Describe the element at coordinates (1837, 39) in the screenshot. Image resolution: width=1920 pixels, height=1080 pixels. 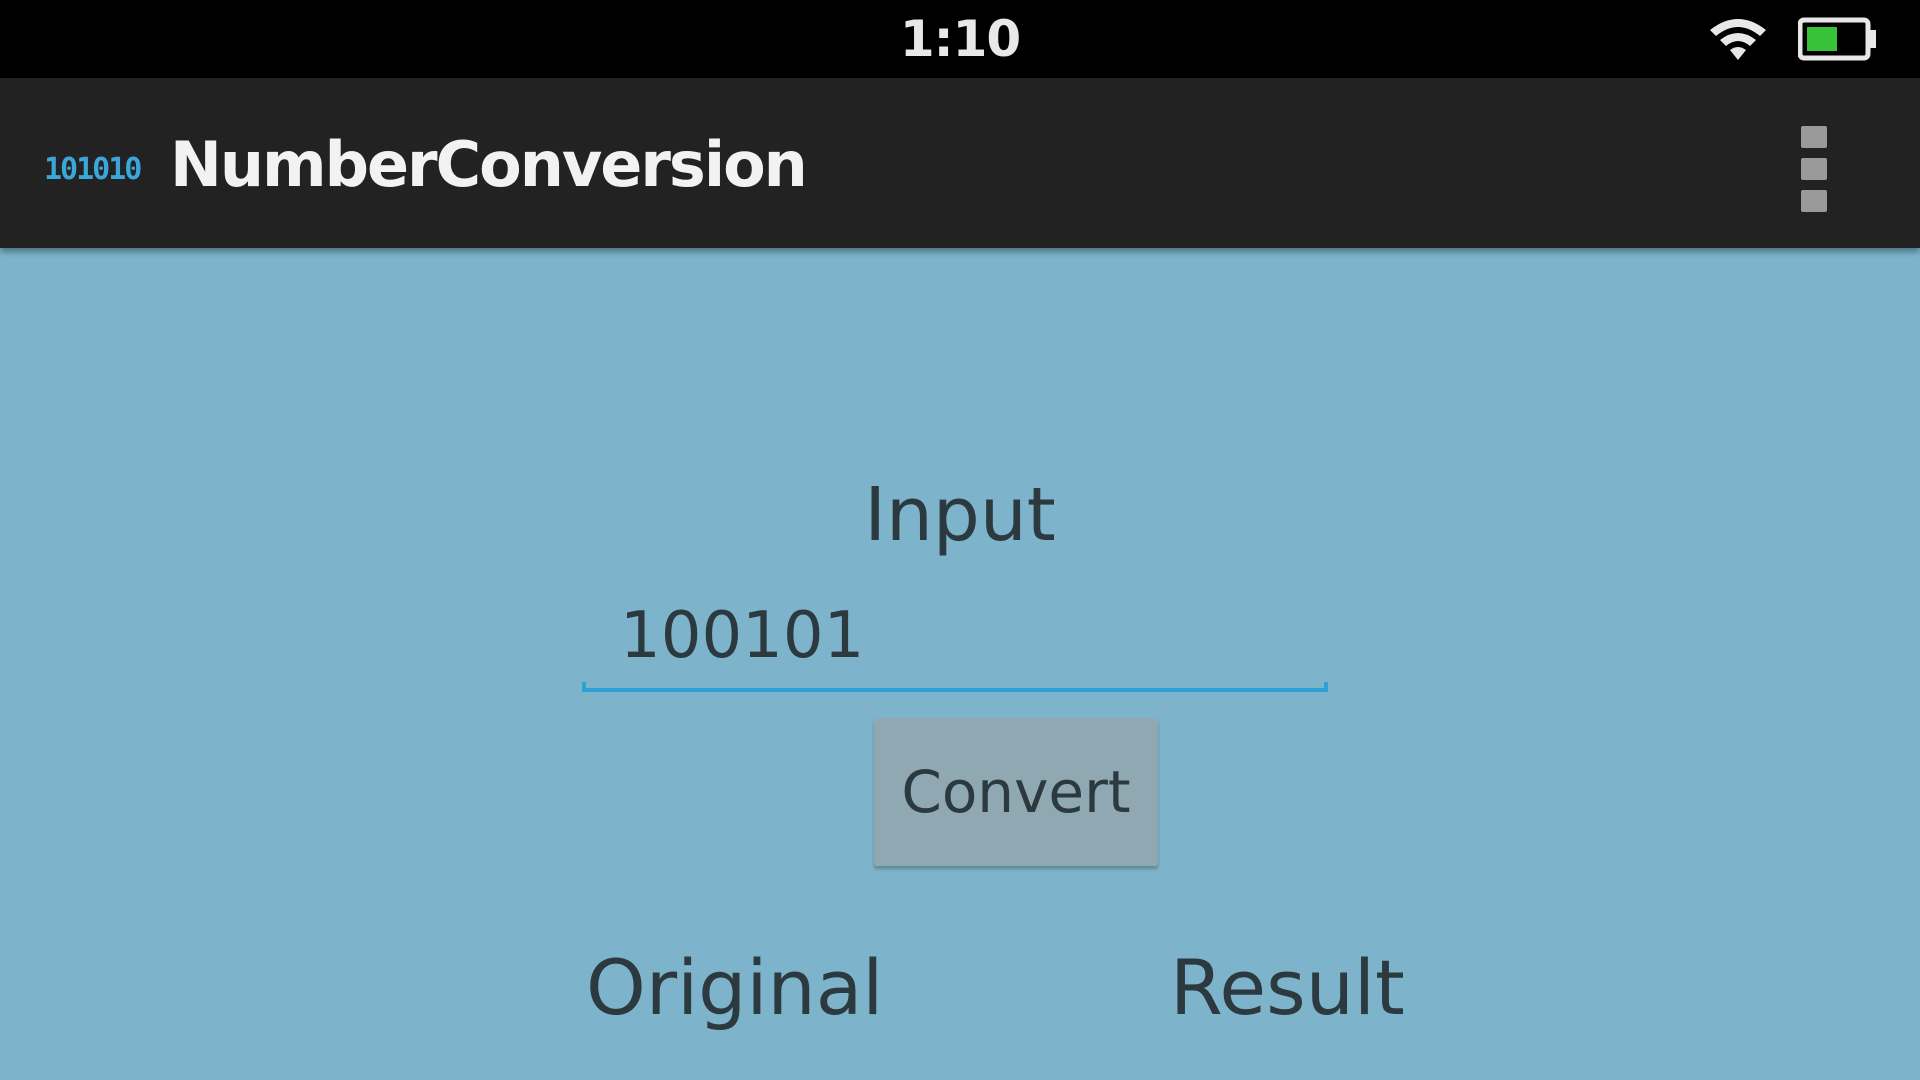
I see `battery-icon` at that location.